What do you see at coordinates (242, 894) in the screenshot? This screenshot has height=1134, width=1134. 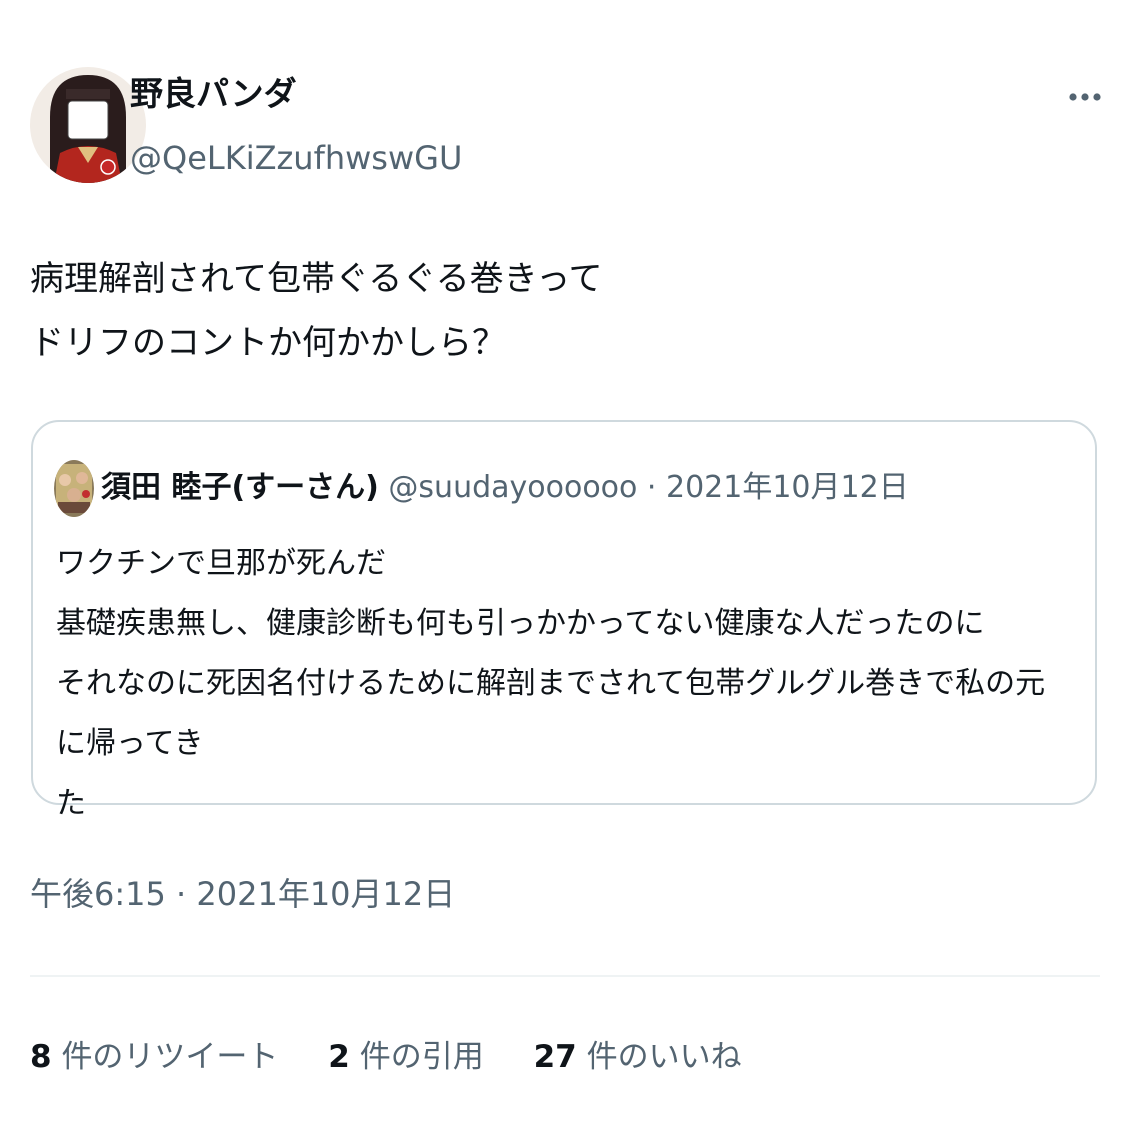 I see `tweet-timestamp: 午後6:15 · 2021年10月12日` at bounding box center [242, 894].